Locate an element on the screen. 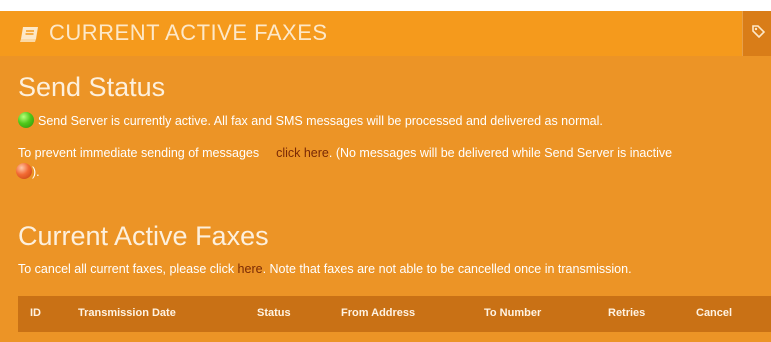 The width and height of the screenshot is (771, 342). panel-title: CURRENT ACTIVE FAXES is located at coordinates (188, 32).